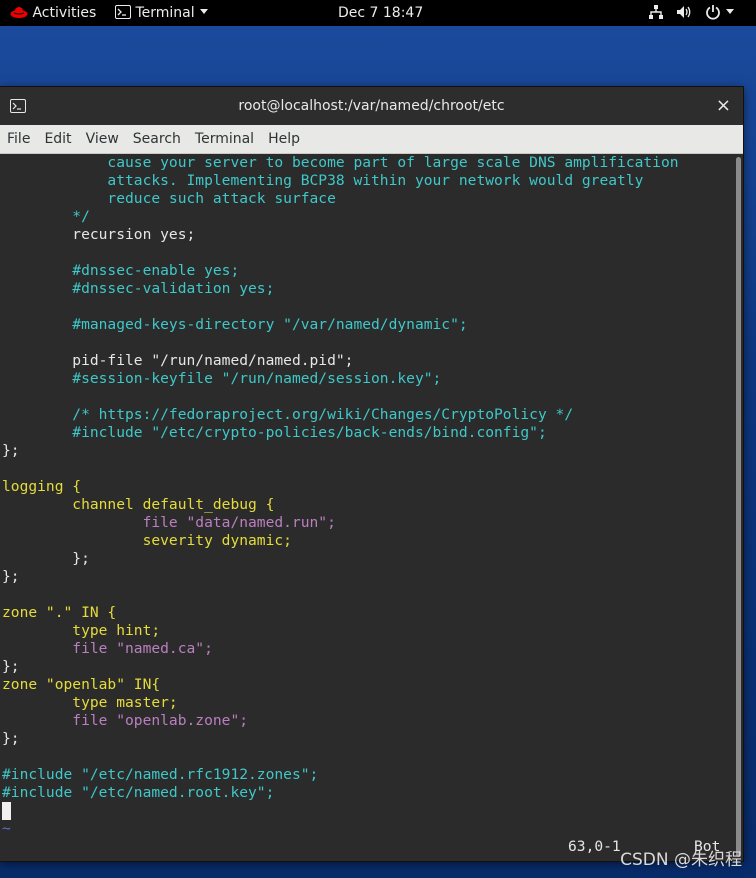 The height and width of the screenshot is (878, 756). I want to click on app-menu-terminal: Terminal, so click(162, 13).